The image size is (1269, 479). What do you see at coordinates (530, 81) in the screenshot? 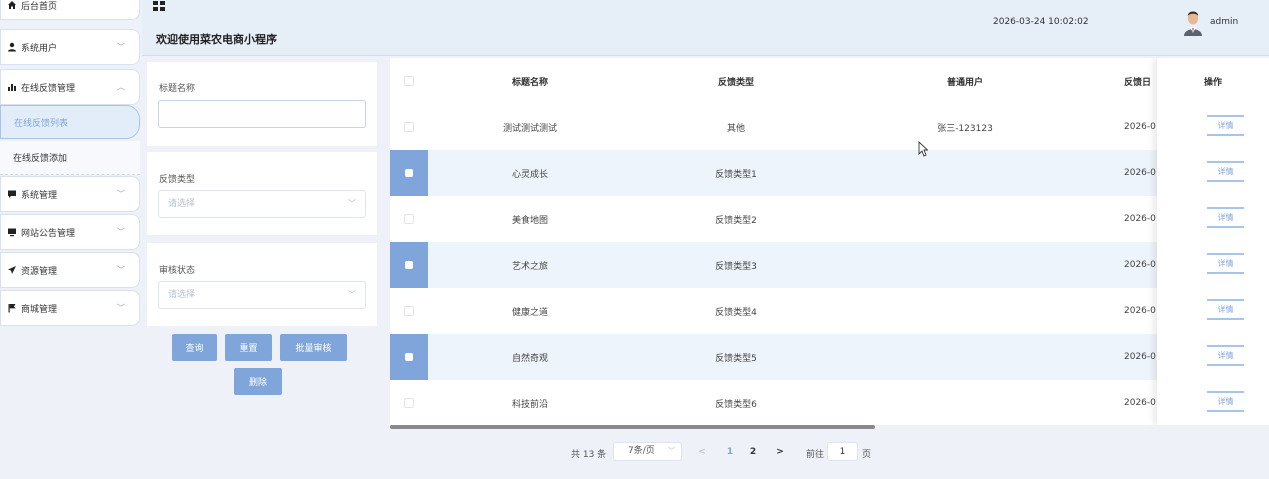
I see `column-header-title: 标题名称` at bounding box center [530, 81].